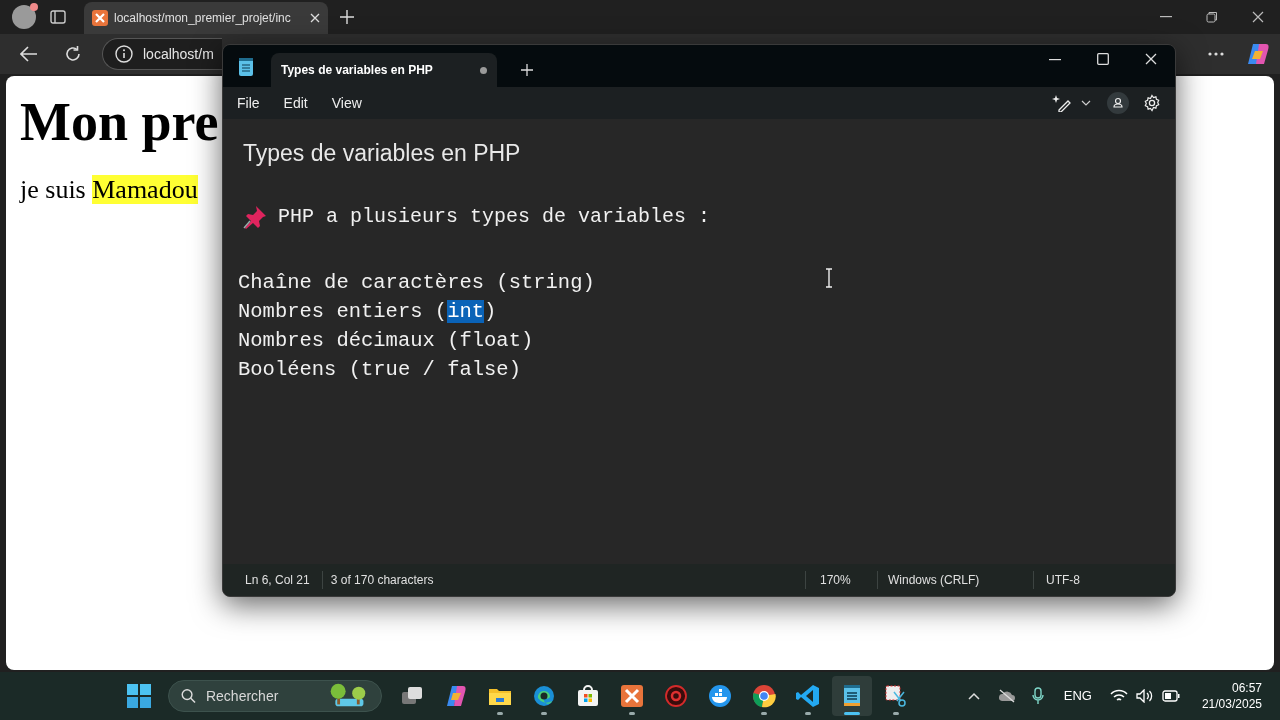  What do you see at coordinates (347, 17) in the screenshot?
I see `new-tab-button` at bounding box center [347, 17].